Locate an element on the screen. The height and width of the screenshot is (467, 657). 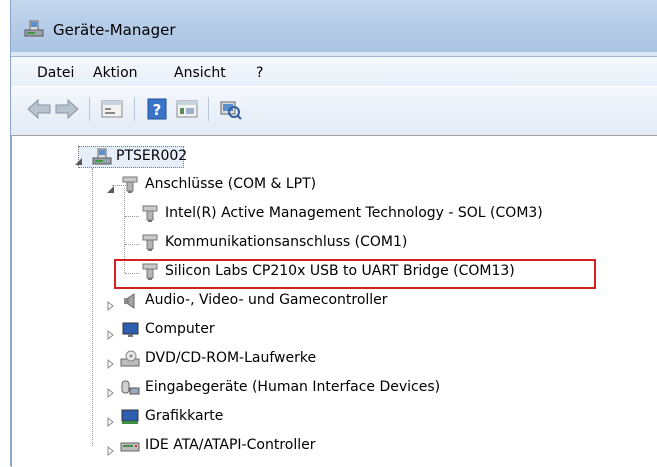
tree-node-ide: IDE ATA/ATAPI-Controller is located at coordinates (262, 447).